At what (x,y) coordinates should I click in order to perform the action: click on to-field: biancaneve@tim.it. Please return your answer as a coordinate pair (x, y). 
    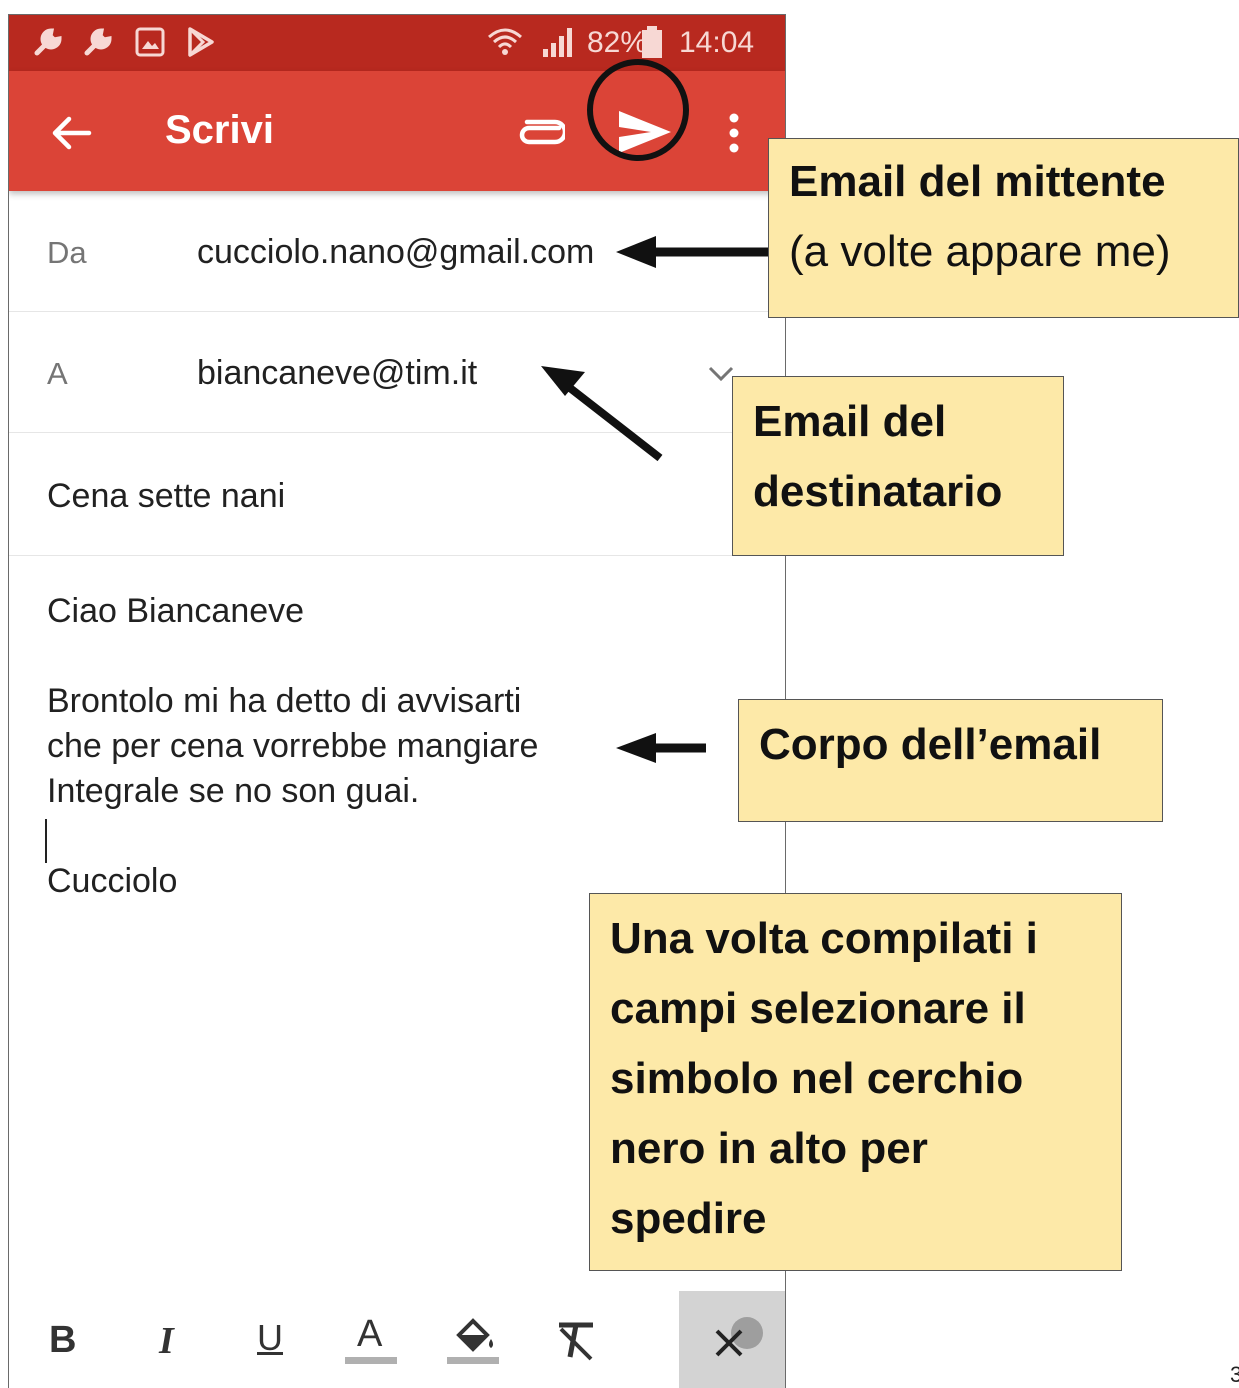
    Looking at the image, I should click on (337, 373).